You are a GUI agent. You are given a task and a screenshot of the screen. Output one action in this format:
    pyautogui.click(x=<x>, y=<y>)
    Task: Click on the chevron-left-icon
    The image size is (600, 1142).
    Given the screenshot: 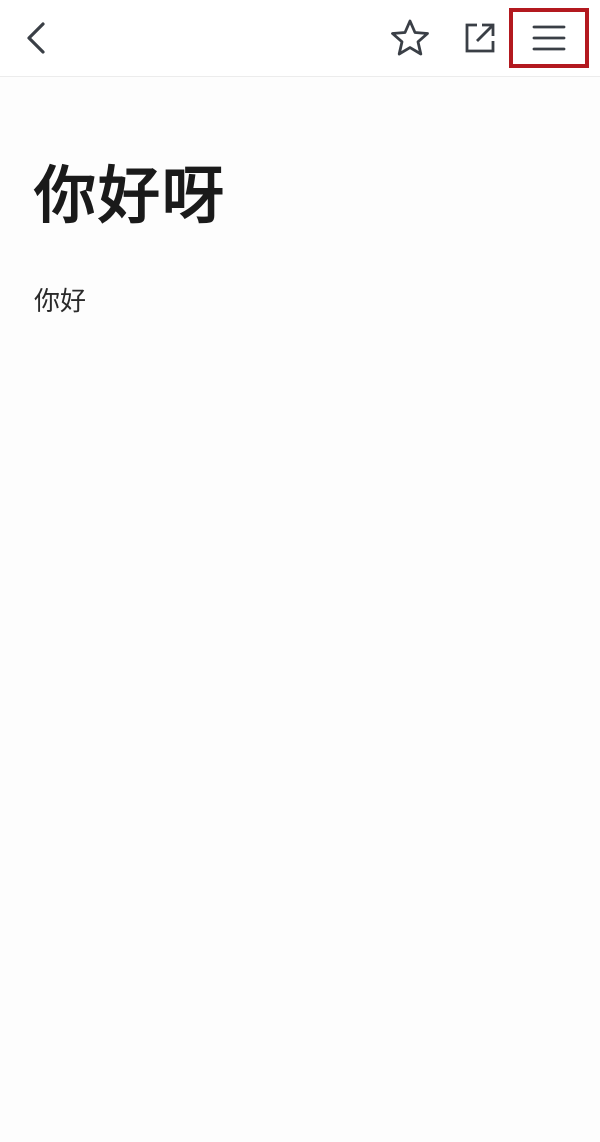 What is the action you would take?
    pyautogui.click(x=36, y=38)
    